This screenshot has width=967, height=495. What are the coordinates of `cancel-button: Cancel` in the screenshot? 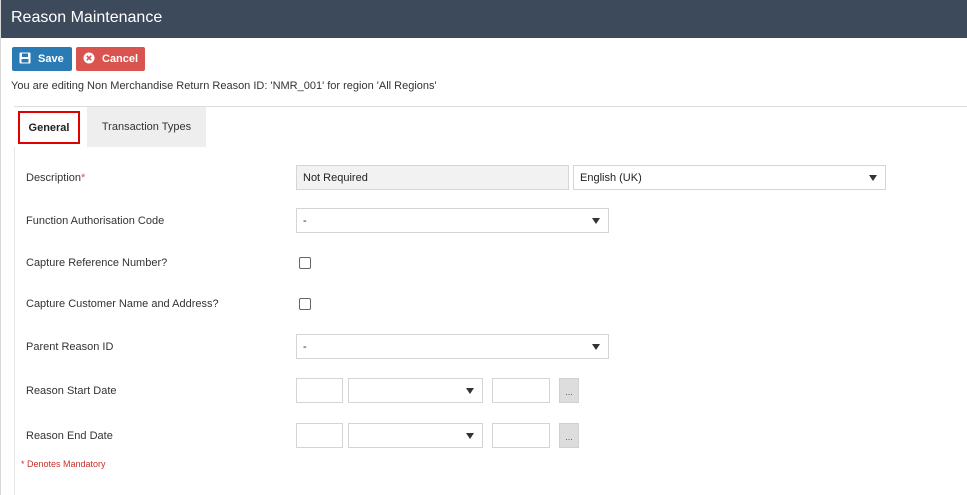 It's located at (110, 59).